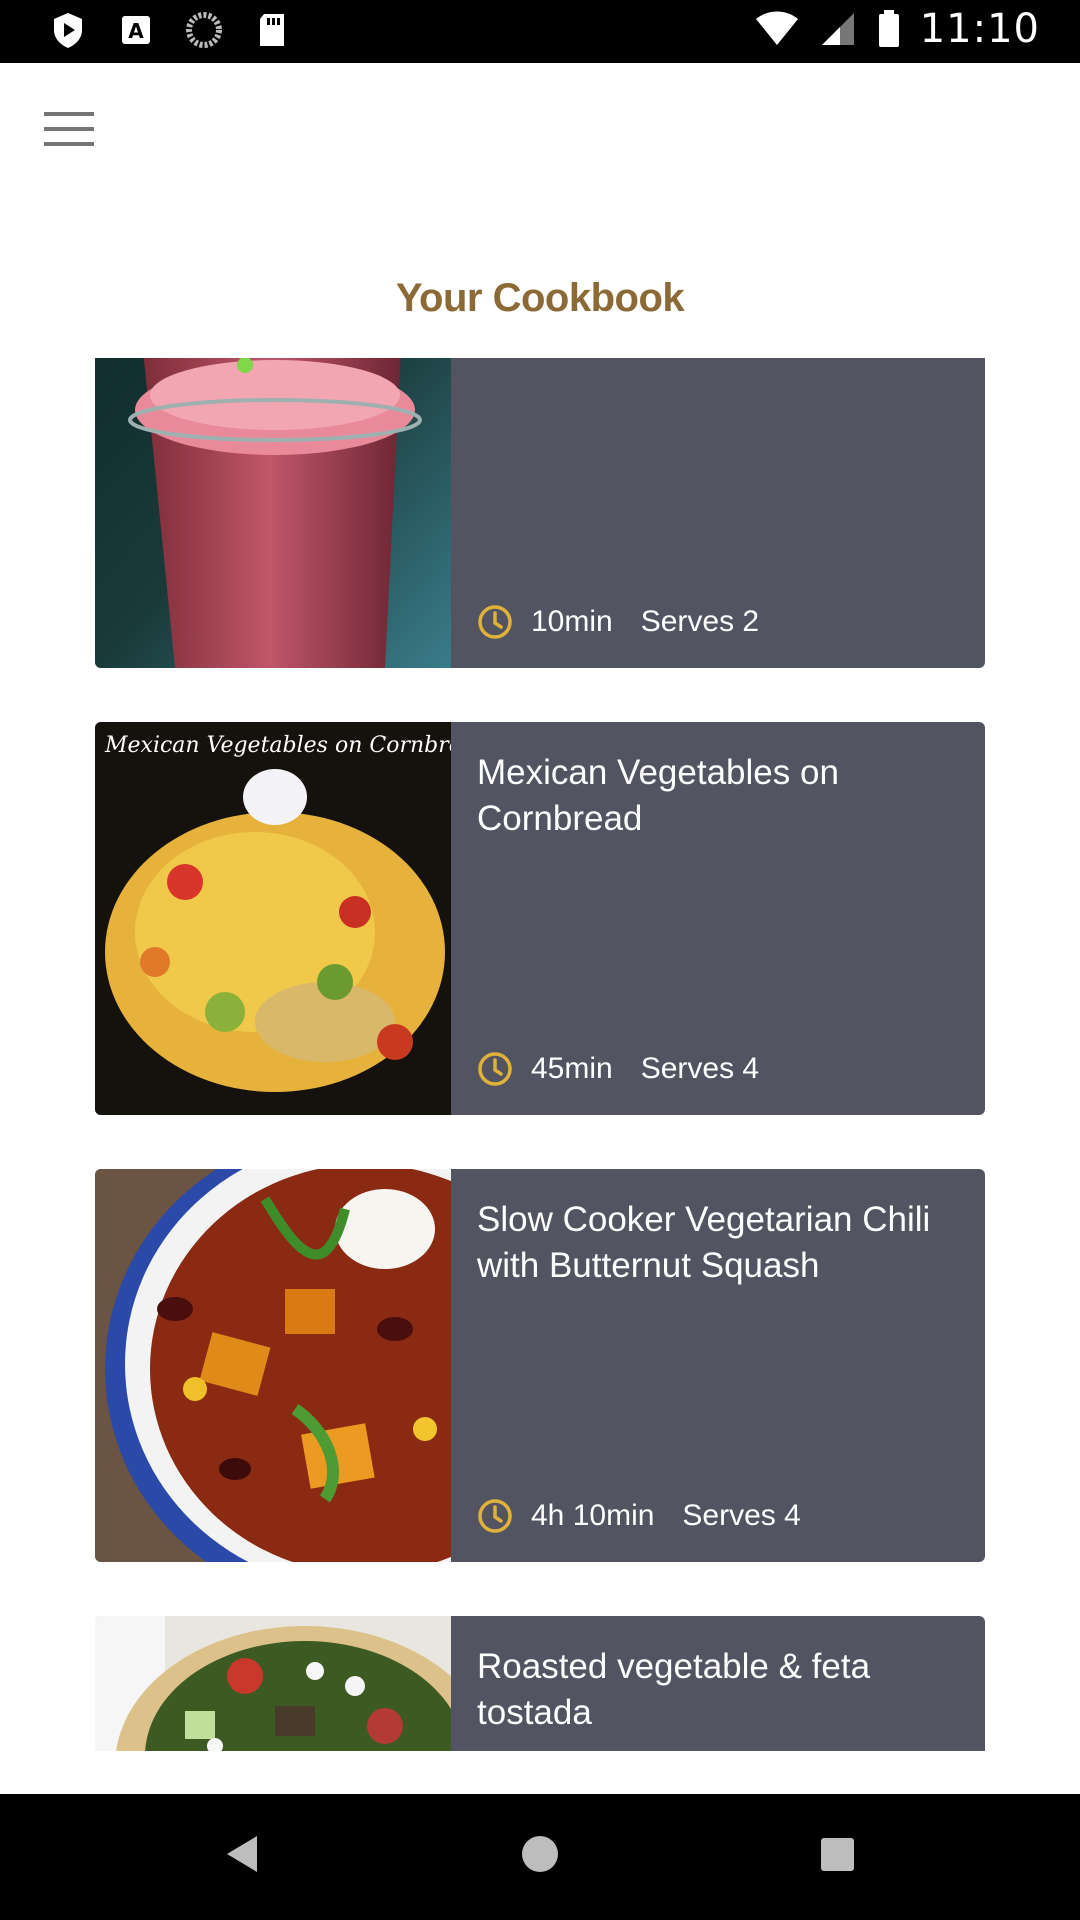 The width and height of the screenshot is (1080, 1920). I want to click on recipe-time: 45min, so click(572, 1068).